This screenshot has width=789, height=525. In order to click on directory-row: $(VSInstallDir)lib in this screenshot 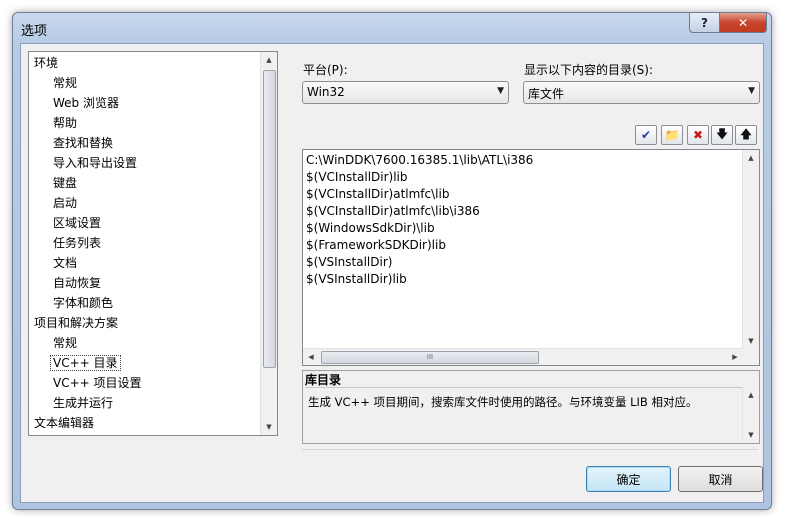, I will do `click(356, 279)`.